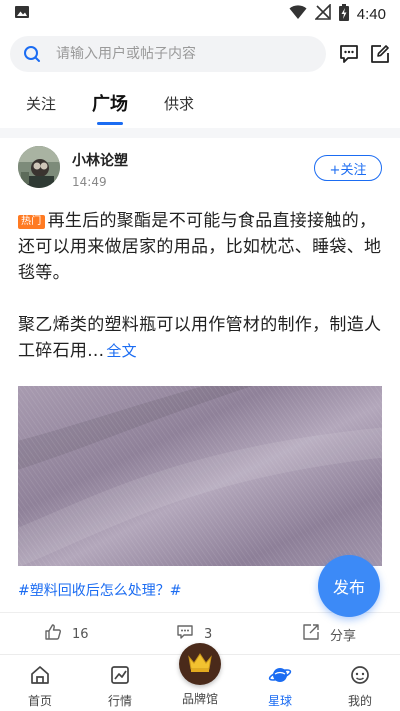  I want to click on search-row, so click(200, 54).